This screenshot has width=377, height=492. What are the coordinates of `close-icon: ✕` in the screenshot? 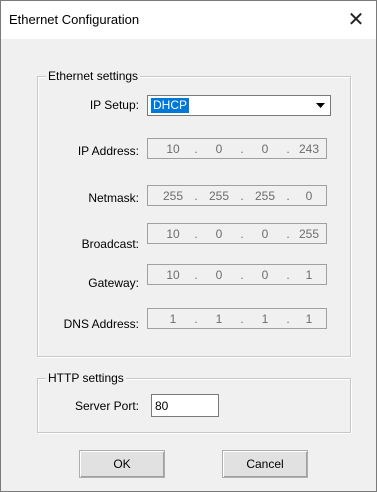 It's located at (356, 20).